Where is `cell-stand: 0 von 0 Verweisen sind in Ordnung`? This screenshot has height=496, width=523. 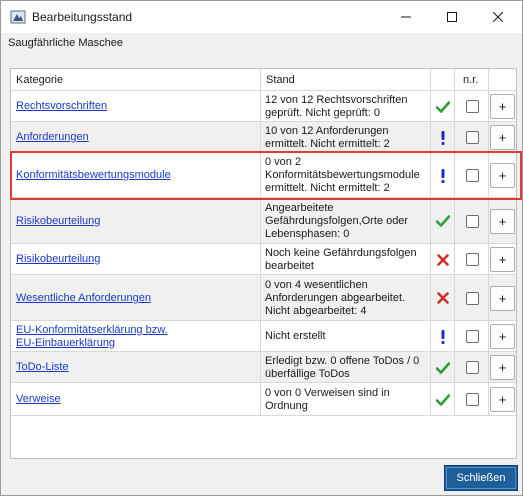 cell-stand: 0 von 0 Verweisen sind in Ordnung is located at coordinates (346, 399).